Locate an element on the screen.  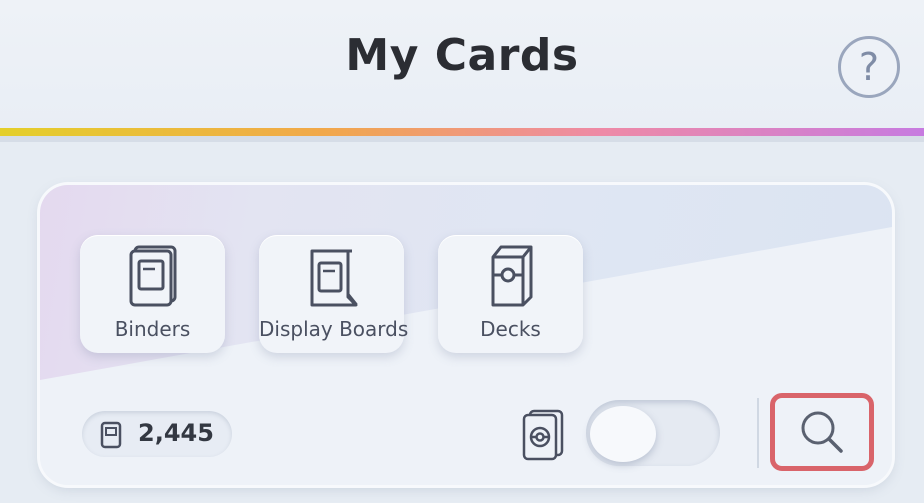
deck-box-icon is located at coordinates (510, 276).